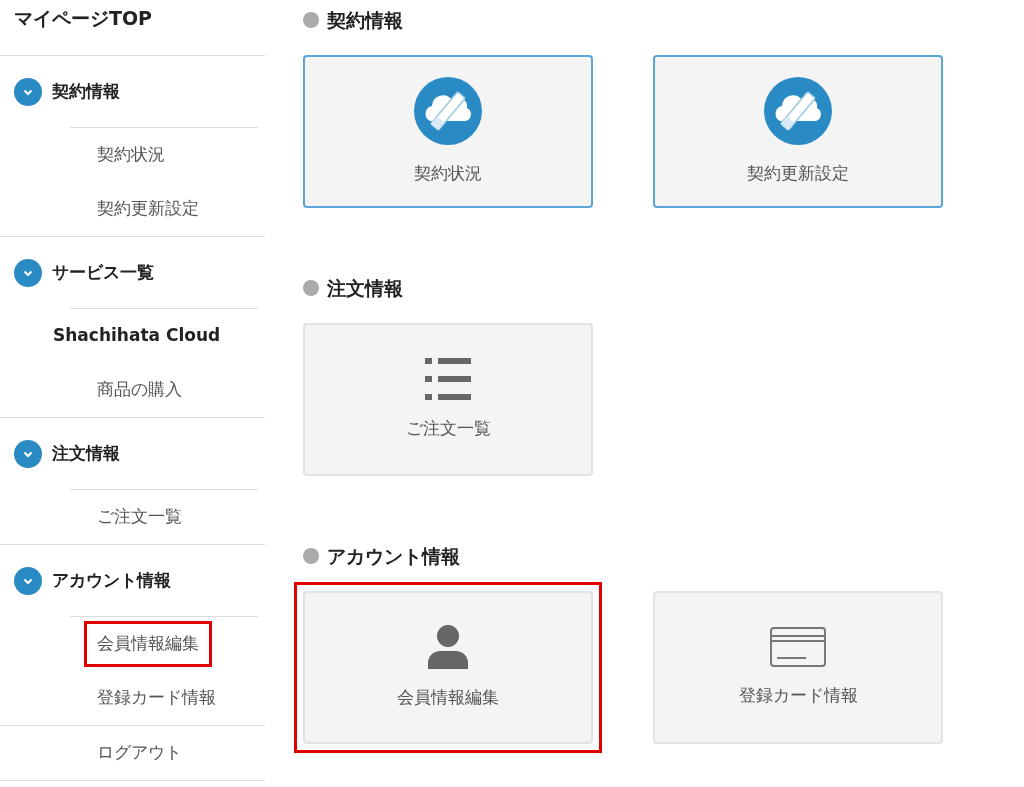  I want to click on list-icon, so click(448, 378).